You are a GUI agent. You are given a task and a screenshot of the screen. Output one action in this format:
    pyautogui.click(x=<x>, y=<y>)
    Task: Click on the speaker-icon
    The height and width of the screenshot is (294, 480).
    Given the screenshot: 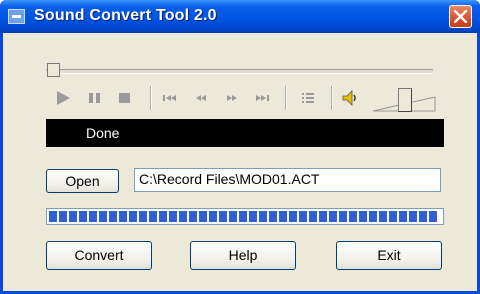 What is the action you would take?
    pyautogui.click(x=351, y=98)
    